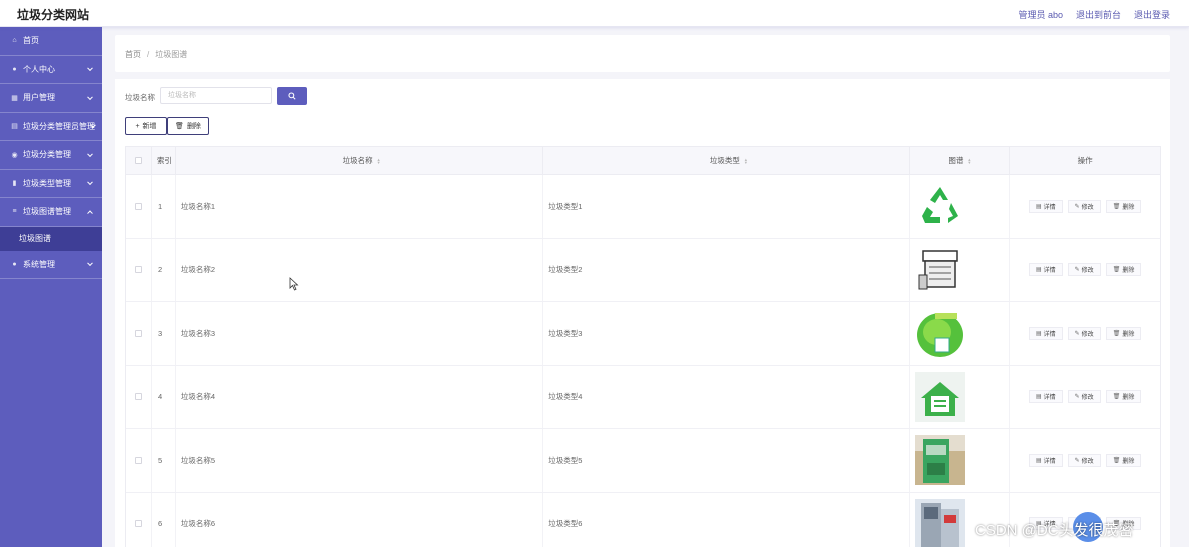 The width and height of the screenshot is (1189, 547). I want to click on edit-label: 修改, so click(1087, 461).